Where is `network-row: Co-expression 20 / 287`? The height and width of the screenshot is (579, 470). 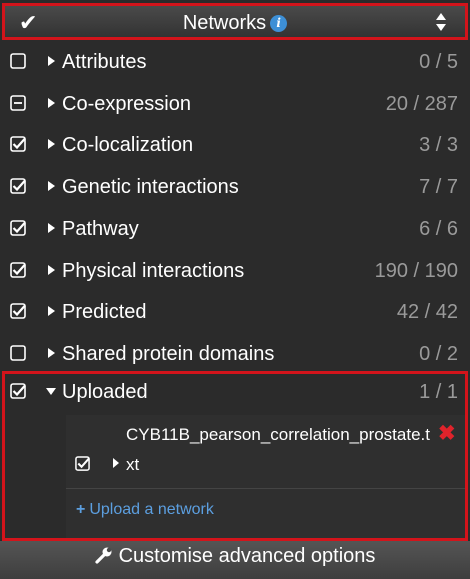 network-row: Co-expression 20 / 287 is located at coordinates (235, 103).